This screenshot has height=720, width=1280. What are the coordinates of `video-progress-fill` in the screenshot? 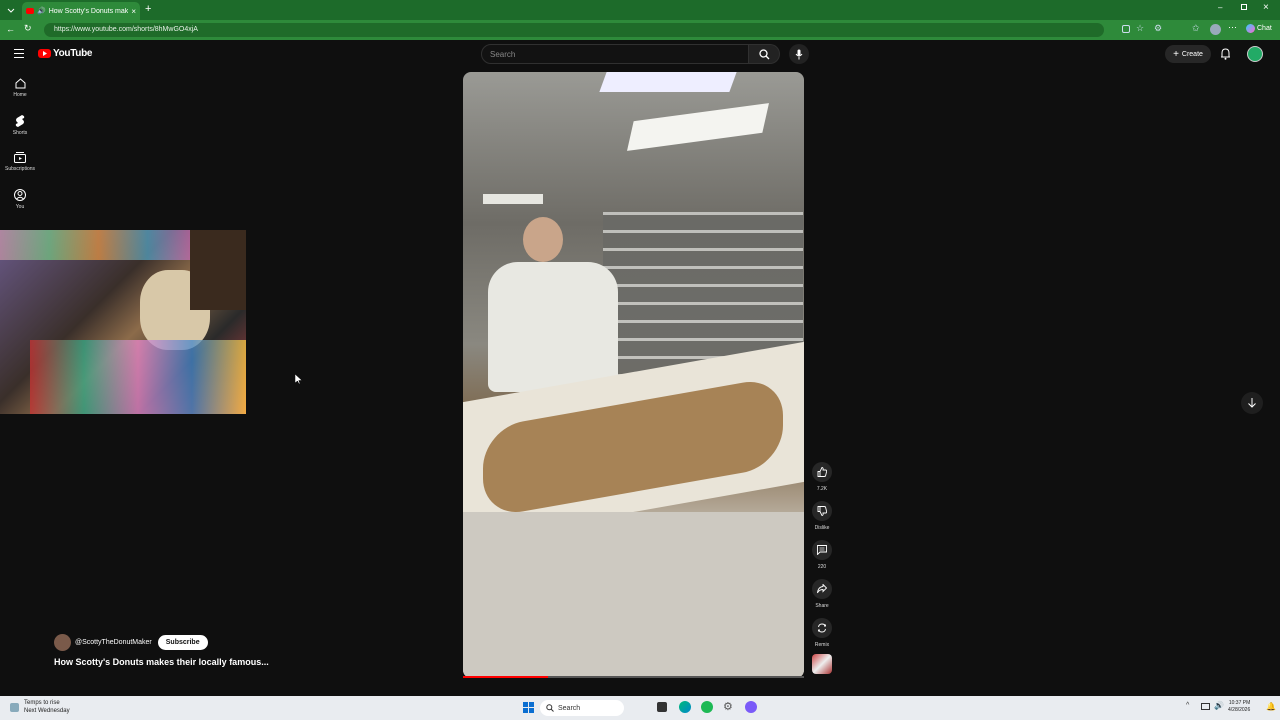 It's located at (506, 677).